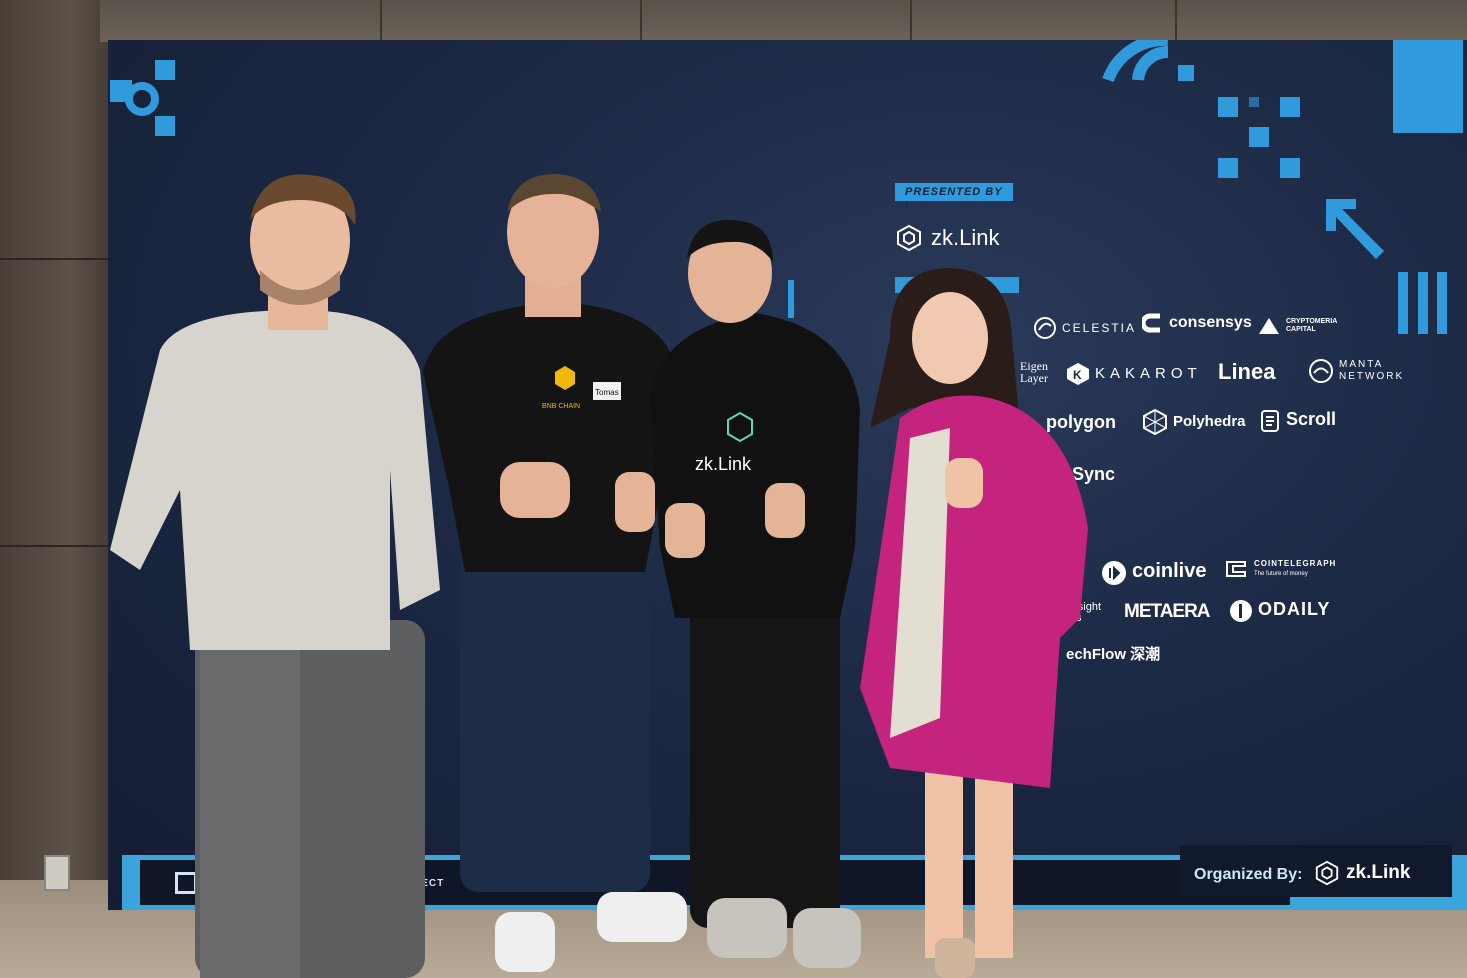 The width and height of the screenshot is (1467, 978). Describe the element at coordinates (964, 483) in the screenshot. I see `person-4-hand` at that location.